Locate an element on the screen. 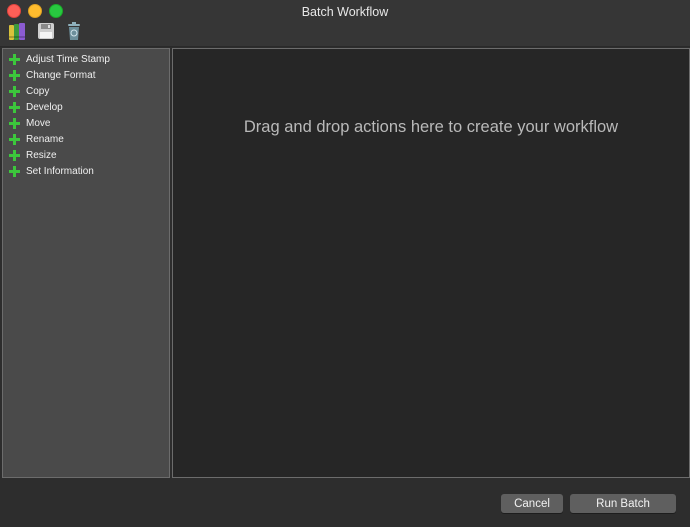 The width and height of the screenshot is (690, 527). trash-icon is located at coordinates (74, 31).